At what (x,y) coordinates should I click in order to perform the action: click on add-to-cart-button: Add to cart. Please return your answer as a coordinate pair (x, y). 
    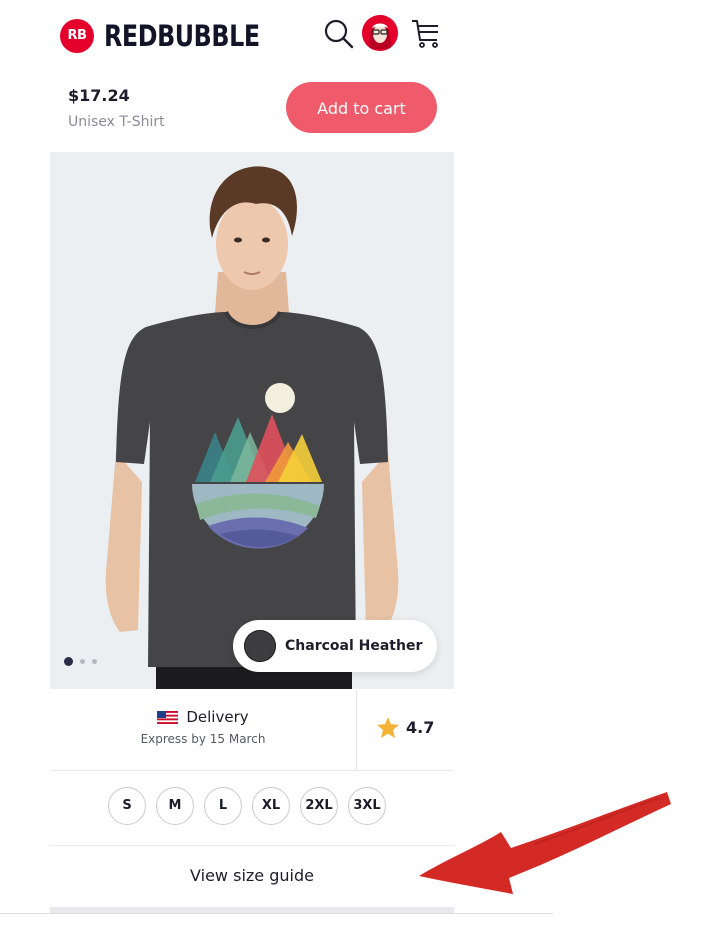
    Looking at the image, I should click on (361, 107).